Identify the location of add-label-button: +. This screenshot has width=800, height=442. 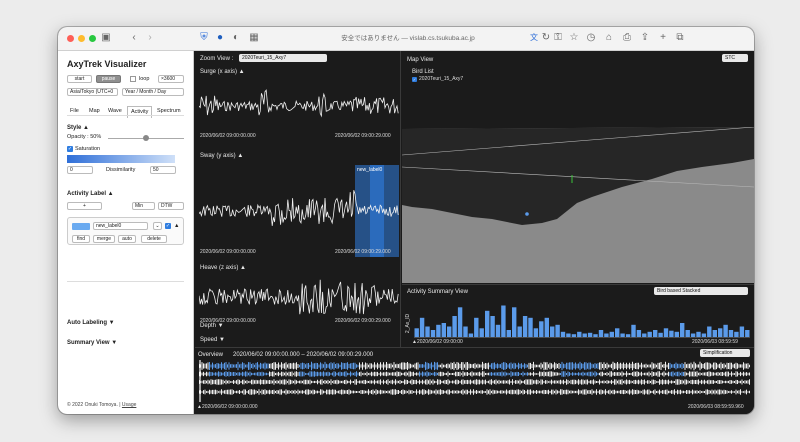
(84, 206).